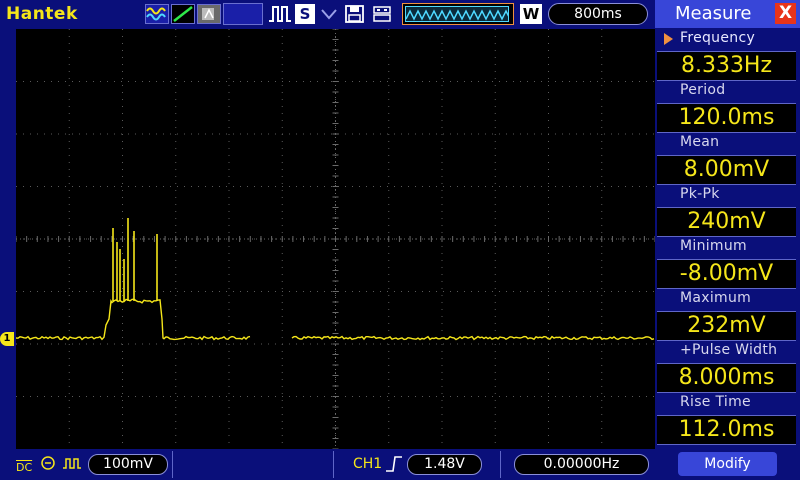  Describe the element at coordinates (394, 466) in the screenshot. I see `trigger-slope-icon` at that location.